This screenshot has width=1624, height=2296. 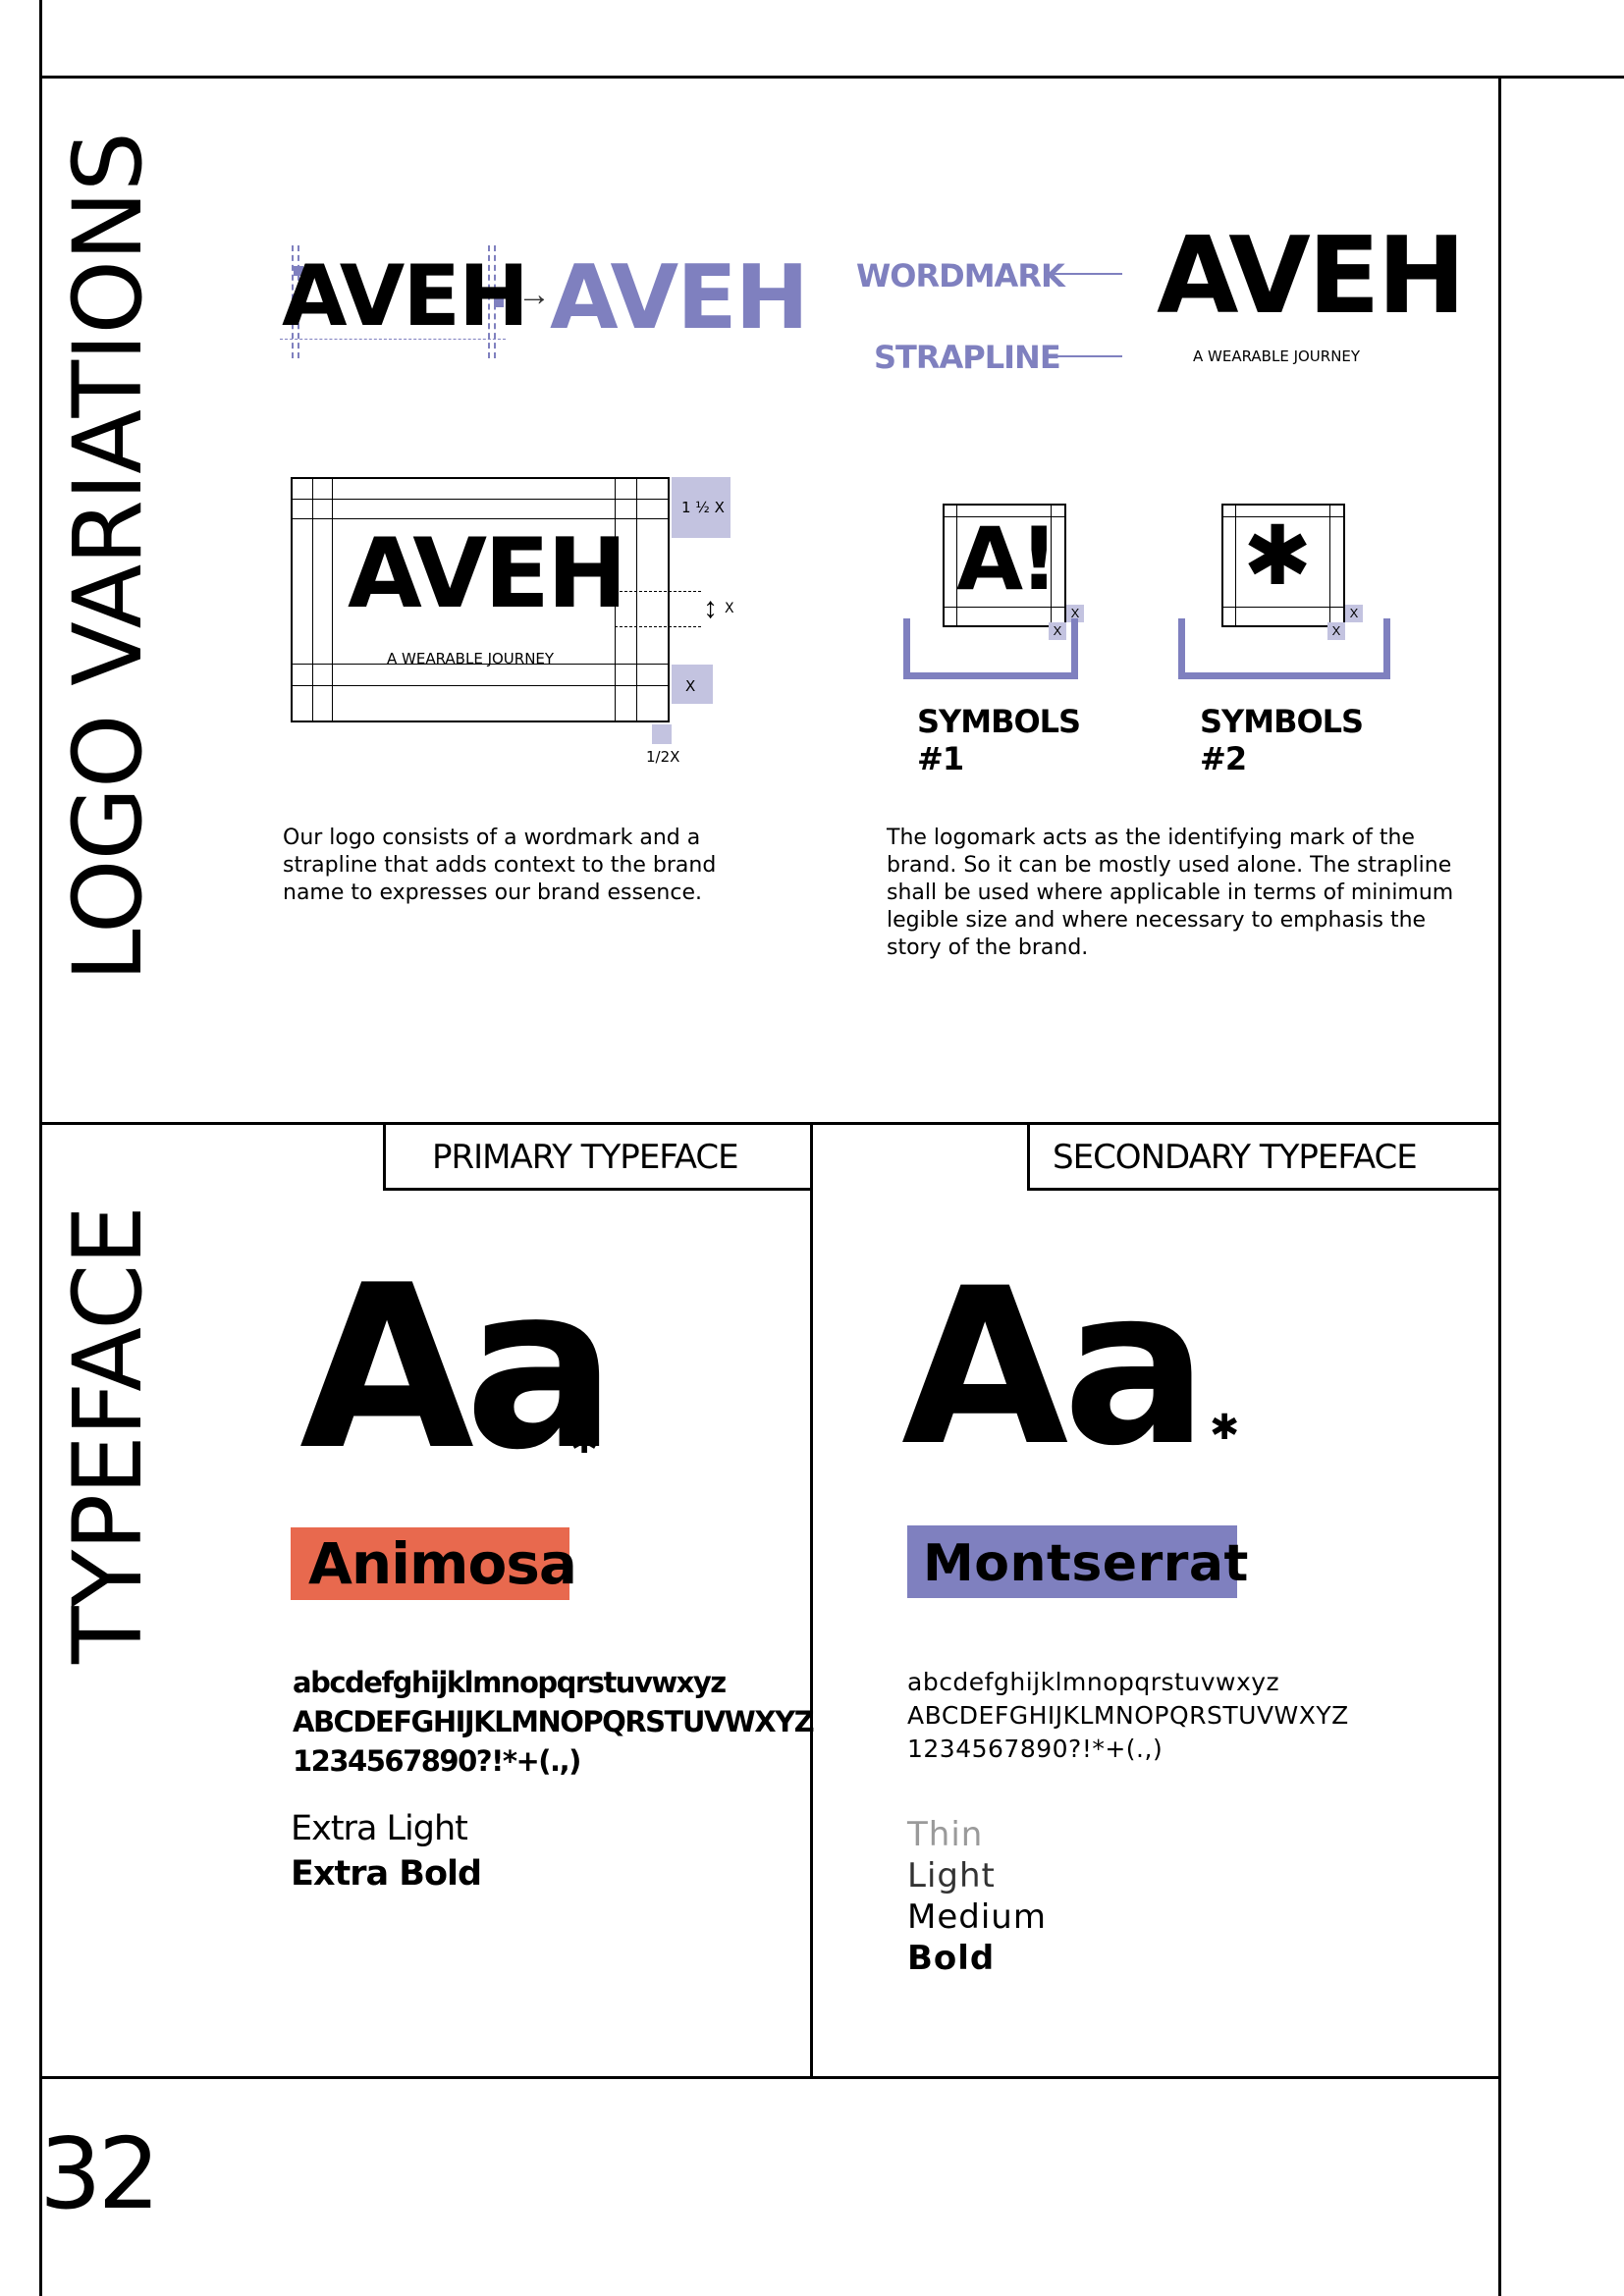 What do you see at coordinates (108, 1435) in the screenshot?
I see `typeface-section-title: TYPEFACE` at bounding box center [108, 1435].